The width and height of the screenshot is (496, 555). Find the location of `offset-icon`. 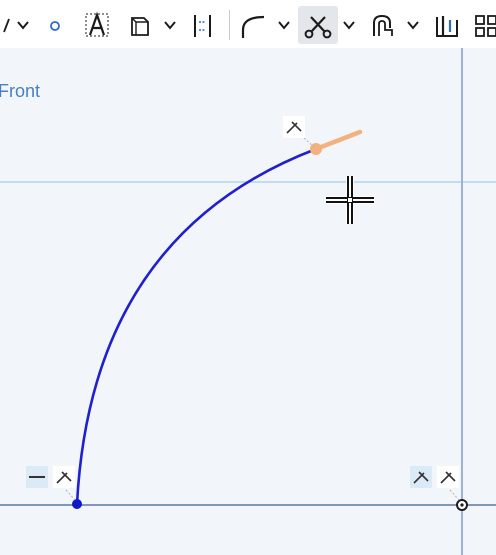

offset-icon is located at coordinates (140, 26).